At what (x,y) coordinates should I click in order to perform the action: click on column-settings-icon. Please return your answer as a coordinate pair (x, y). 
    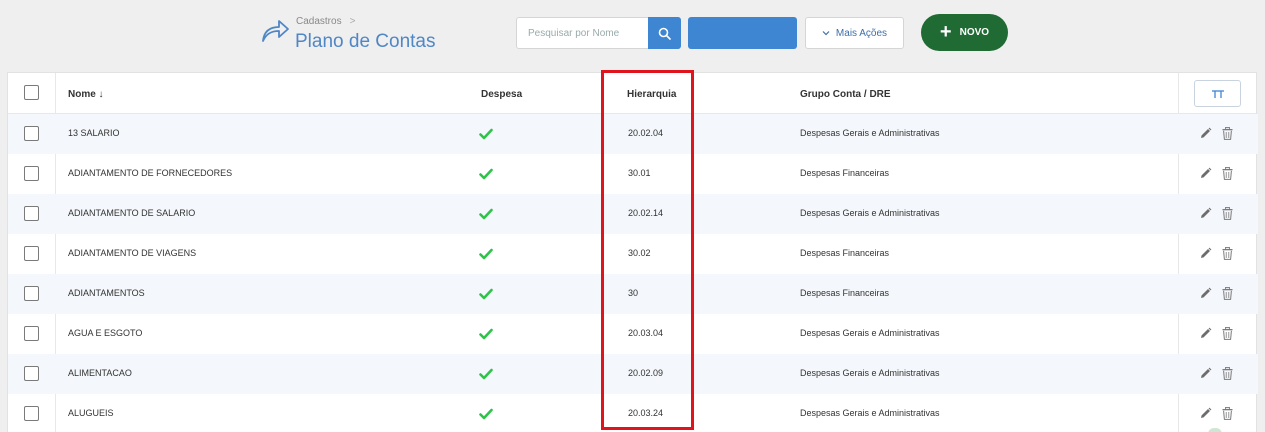
    Looking at the image, I should click on (1217, 93).